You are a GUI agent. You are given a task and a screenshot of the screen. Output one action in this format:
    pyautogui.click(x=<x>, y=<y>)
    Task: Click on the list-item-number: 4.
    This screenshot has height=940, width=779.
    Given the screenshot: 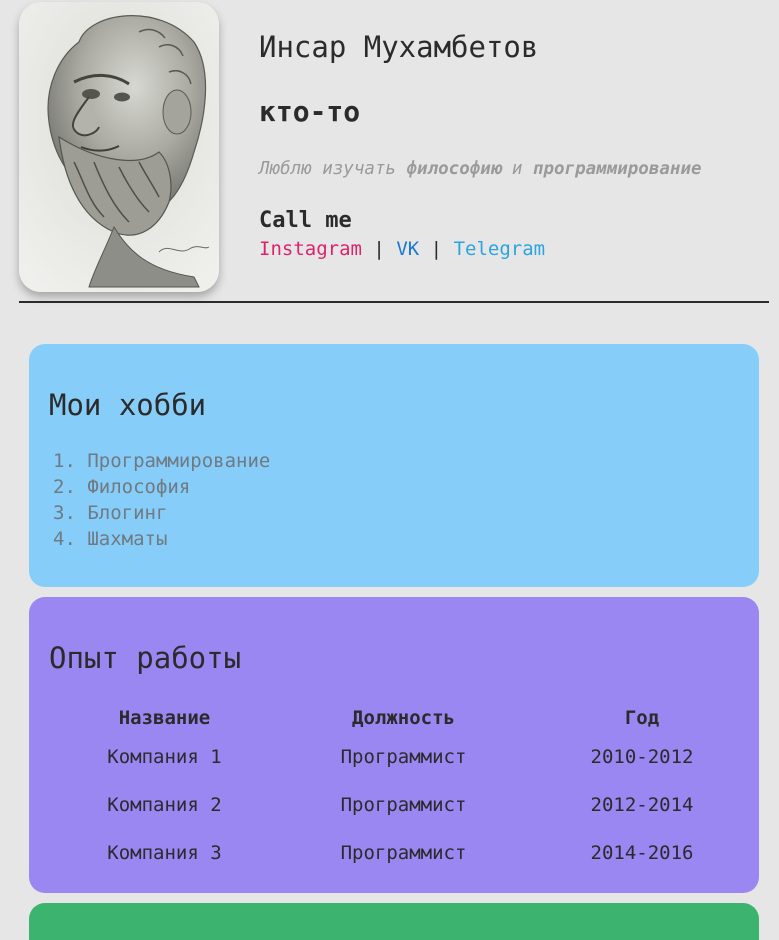 What is the action you would take?
    pyautogui.click(x=64, y=539)
    